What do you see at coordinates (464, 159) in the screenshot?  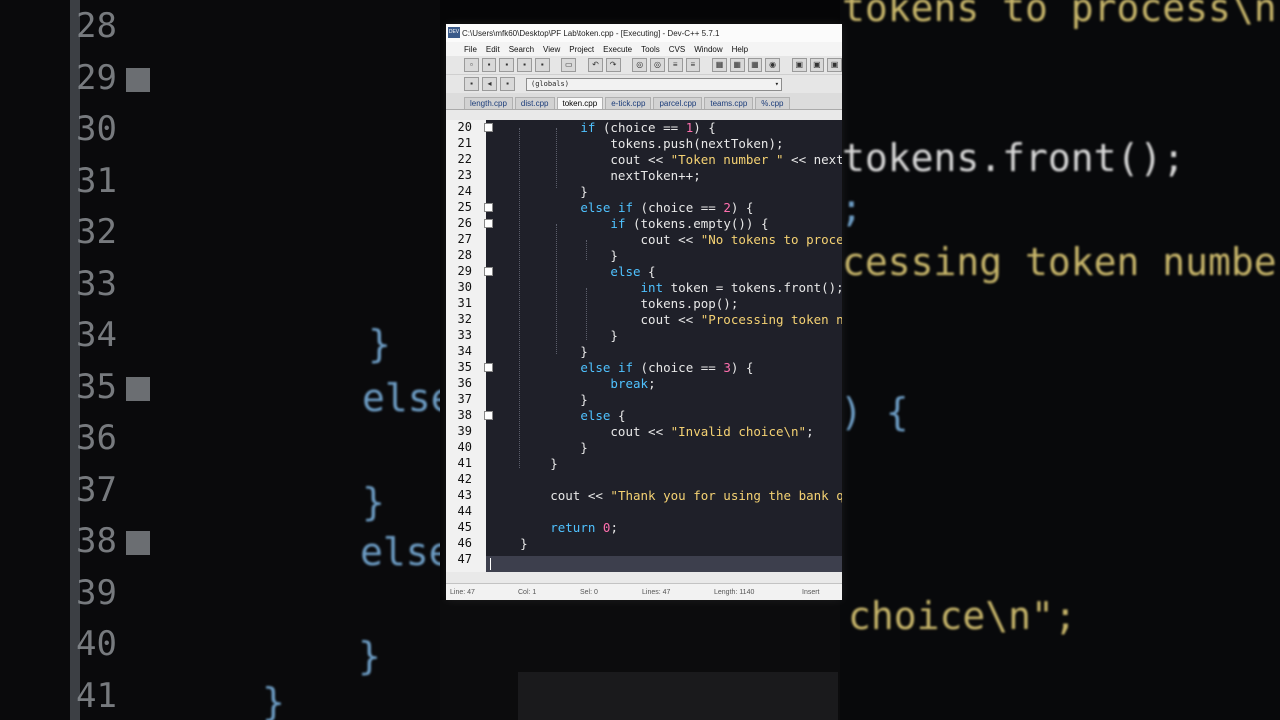 I see `line-number: 22` at bounding box center [464, 159].